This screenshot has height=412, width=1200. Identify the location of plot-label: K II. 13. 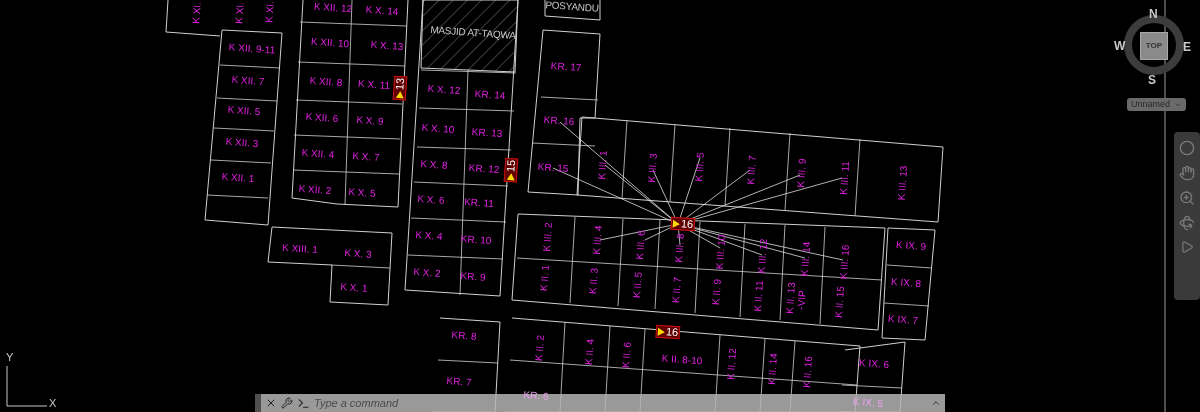
(791, 298).